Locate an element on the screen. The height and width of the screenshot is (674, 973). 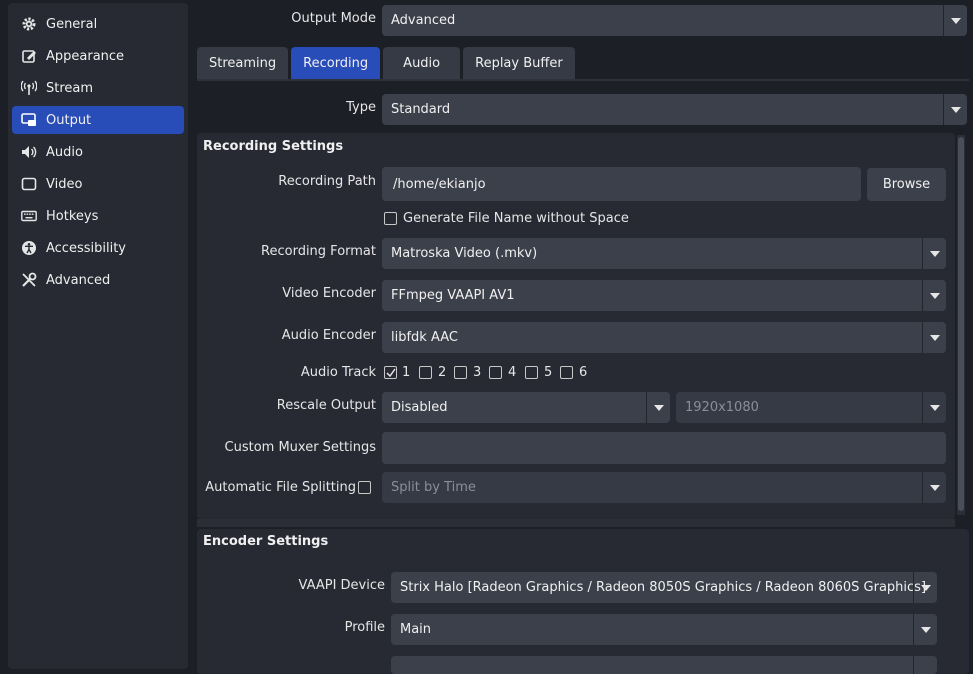
generate-filename-checkbox is located at coordinates (390, 218).